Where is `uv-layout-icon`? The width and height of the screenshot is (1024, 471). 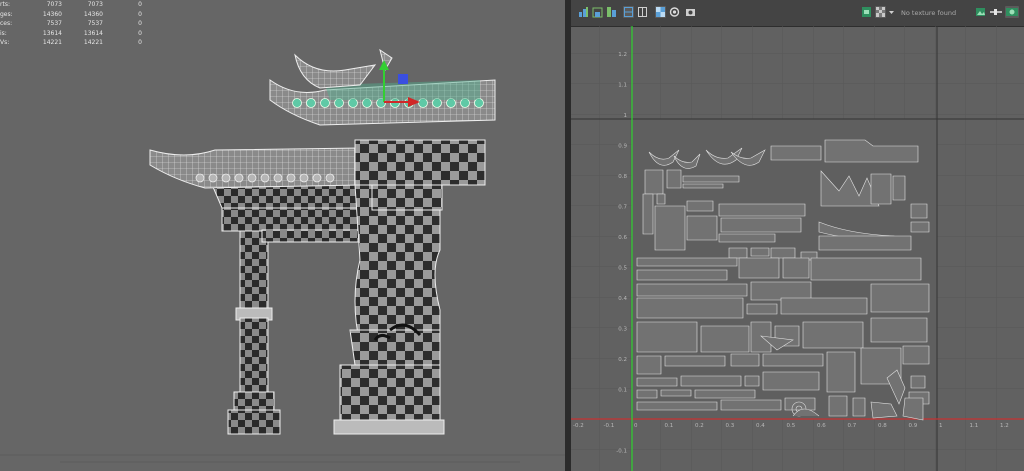
uv-layout-icon is located at coordinates (583, 12).